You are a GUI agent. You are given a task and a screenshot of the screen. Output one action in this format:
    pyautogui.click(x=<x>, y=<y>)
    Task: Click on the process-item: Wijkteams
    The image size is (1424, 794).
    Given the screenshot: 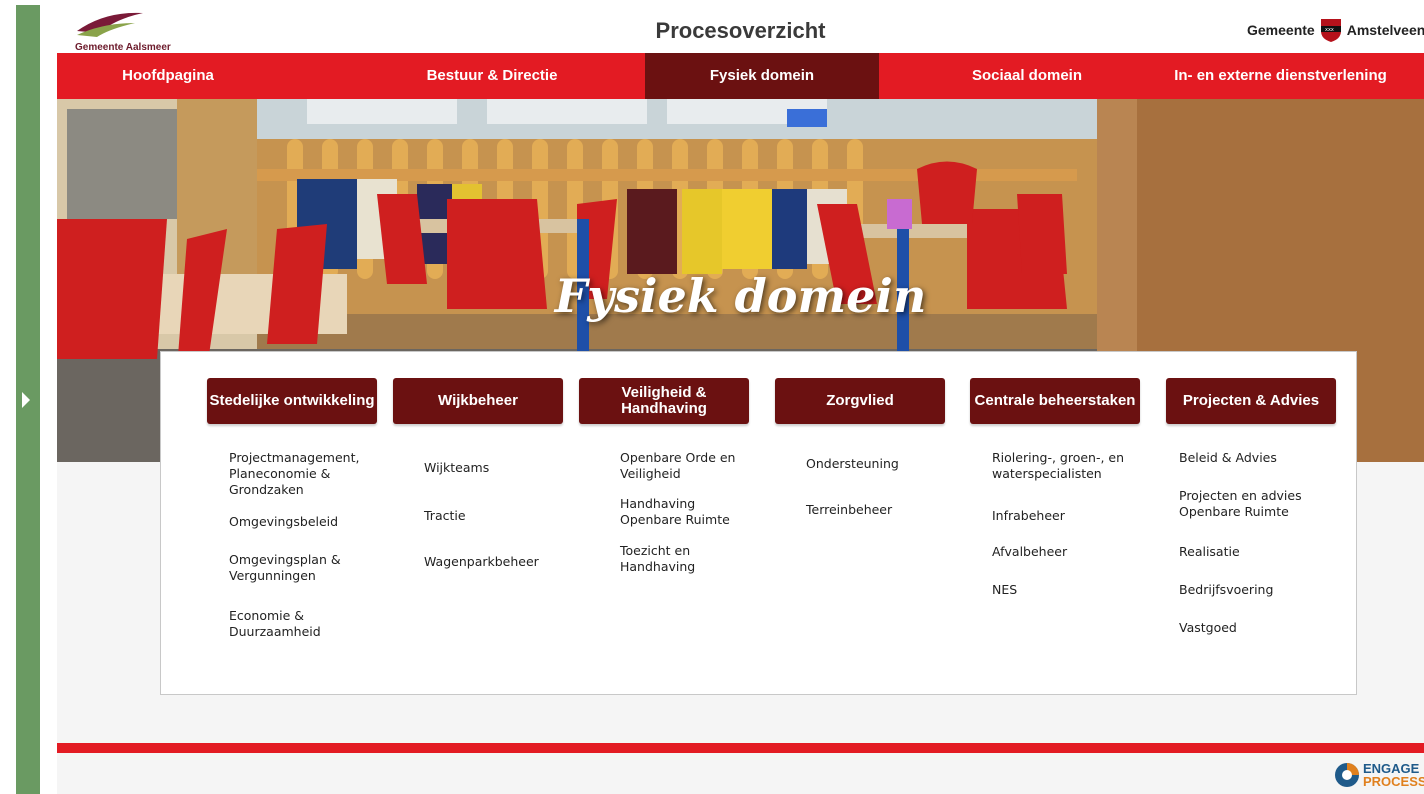 What is the action you would take?
    pyautogui.click(x=504, y=468)
    